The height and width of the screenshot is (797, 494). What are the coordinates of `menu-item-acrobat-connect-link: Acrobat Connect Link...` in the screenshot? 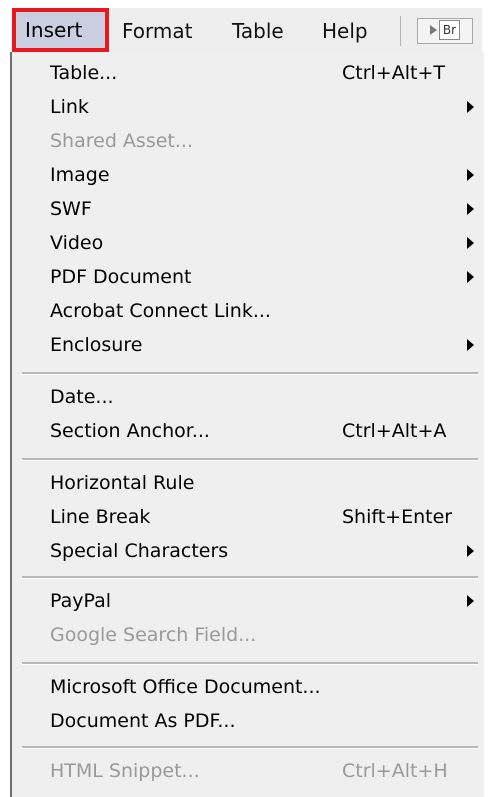 It's located at (262, 311).